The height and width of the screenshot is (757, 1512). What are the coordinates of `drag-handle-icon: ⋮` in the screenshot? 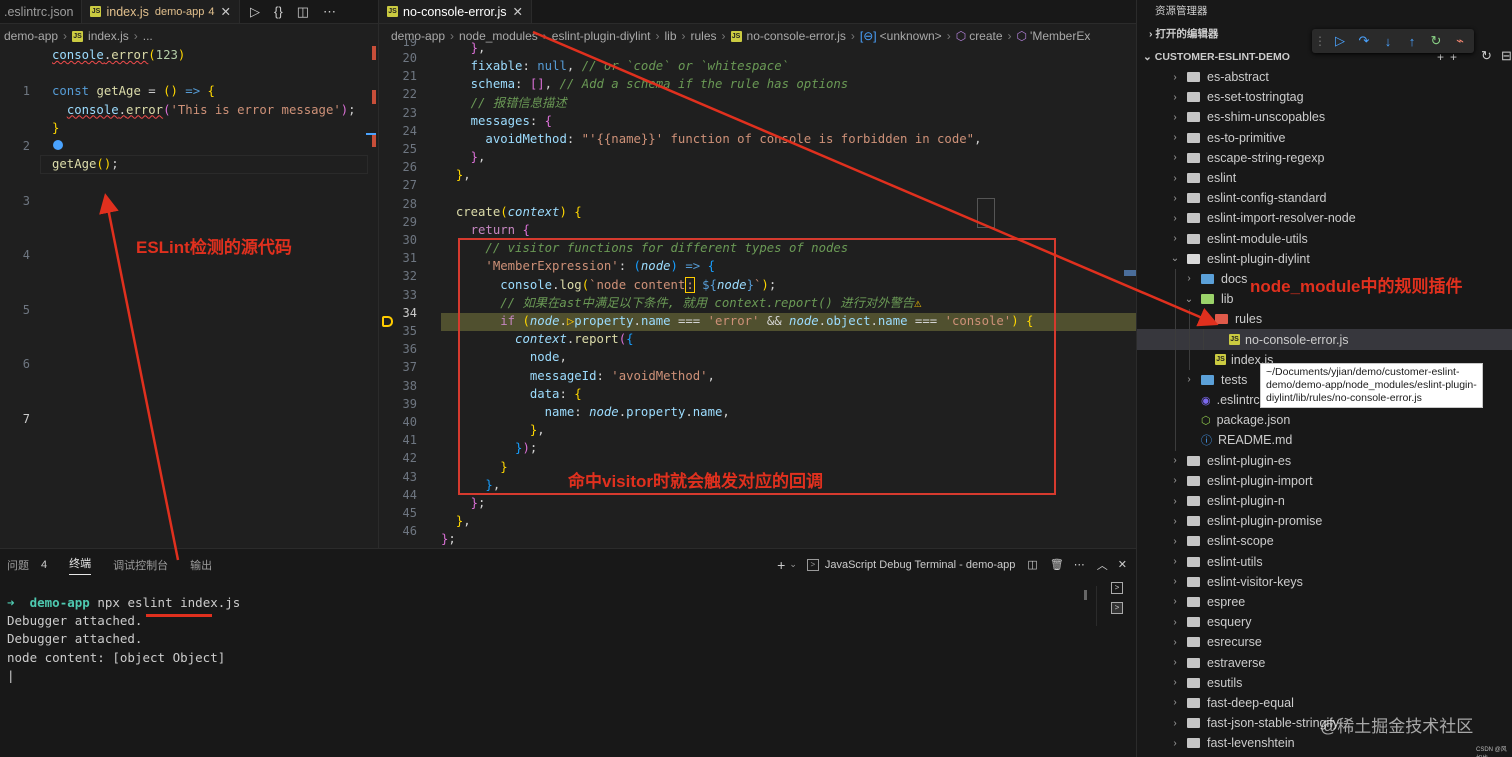 It's located at (1321, 41).